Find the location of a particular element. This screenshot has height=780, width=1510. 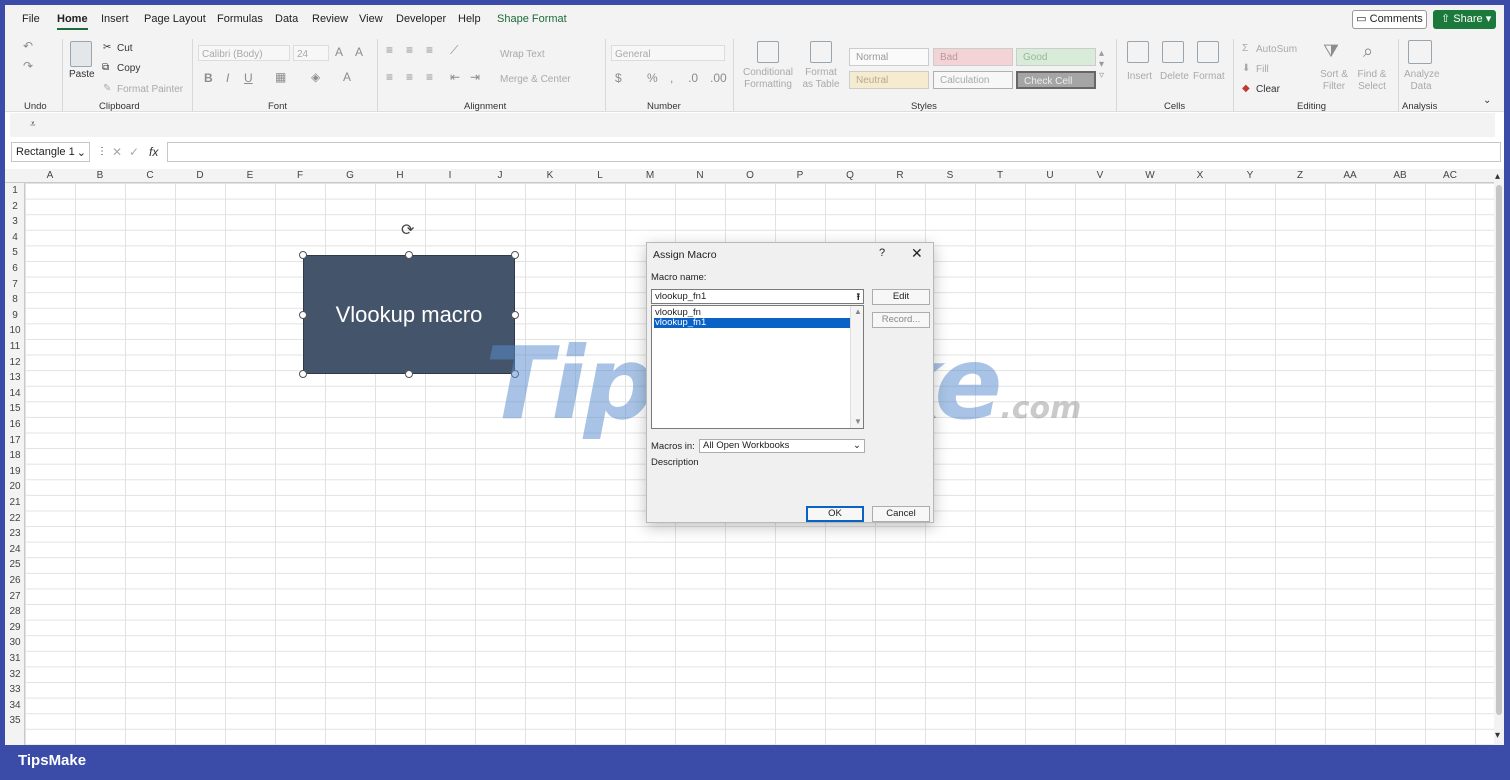

row-header: 25 is located at coordinates (15, 564).